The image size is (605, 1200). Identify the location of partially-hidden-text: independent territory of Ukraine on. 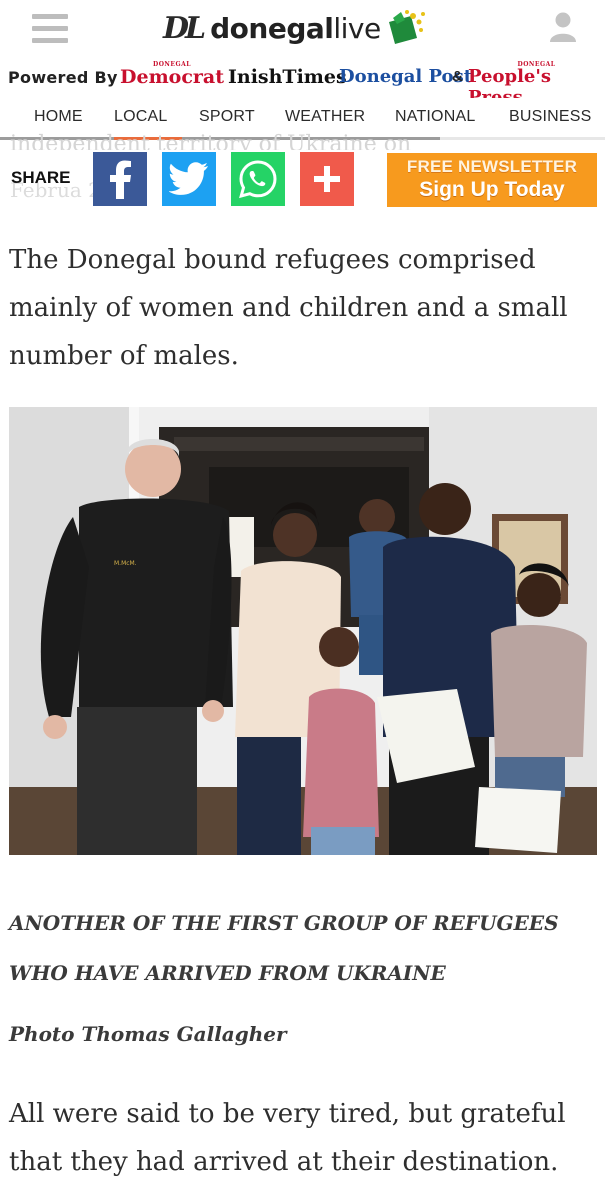
(211, 141).